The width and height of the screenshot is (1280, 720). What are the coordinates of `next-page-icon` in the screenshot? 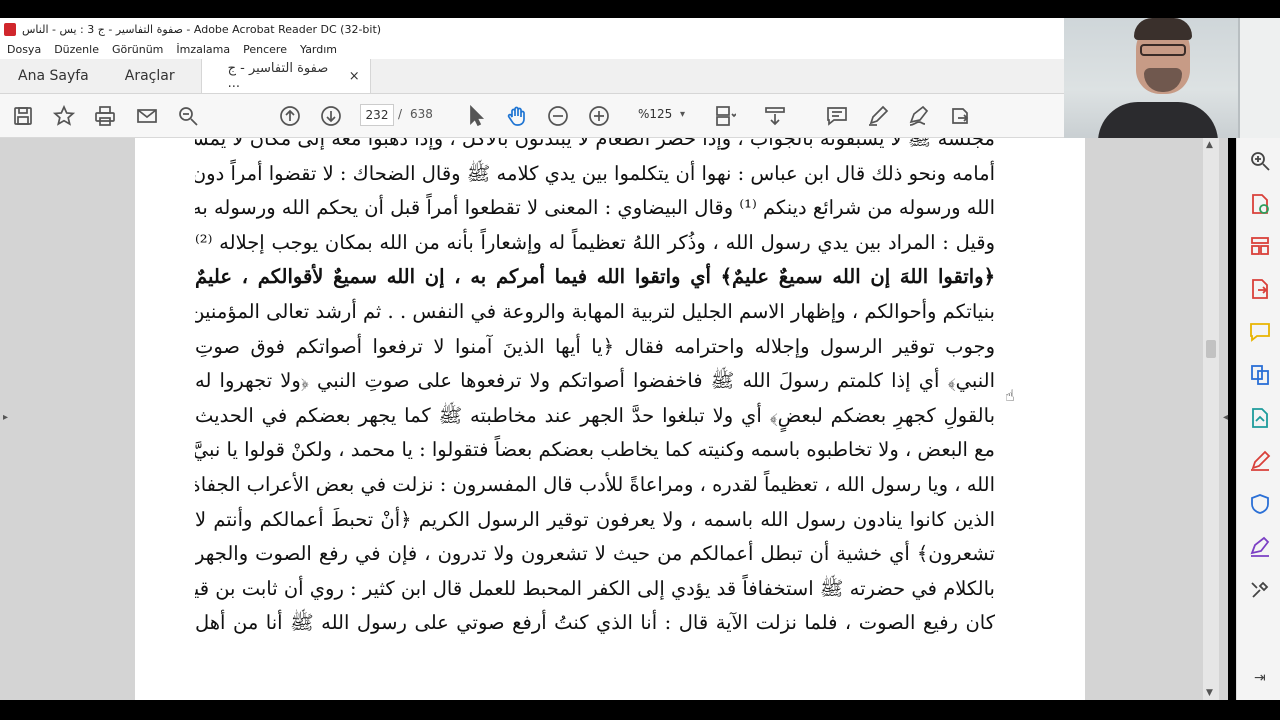 It's located at (331, 116).